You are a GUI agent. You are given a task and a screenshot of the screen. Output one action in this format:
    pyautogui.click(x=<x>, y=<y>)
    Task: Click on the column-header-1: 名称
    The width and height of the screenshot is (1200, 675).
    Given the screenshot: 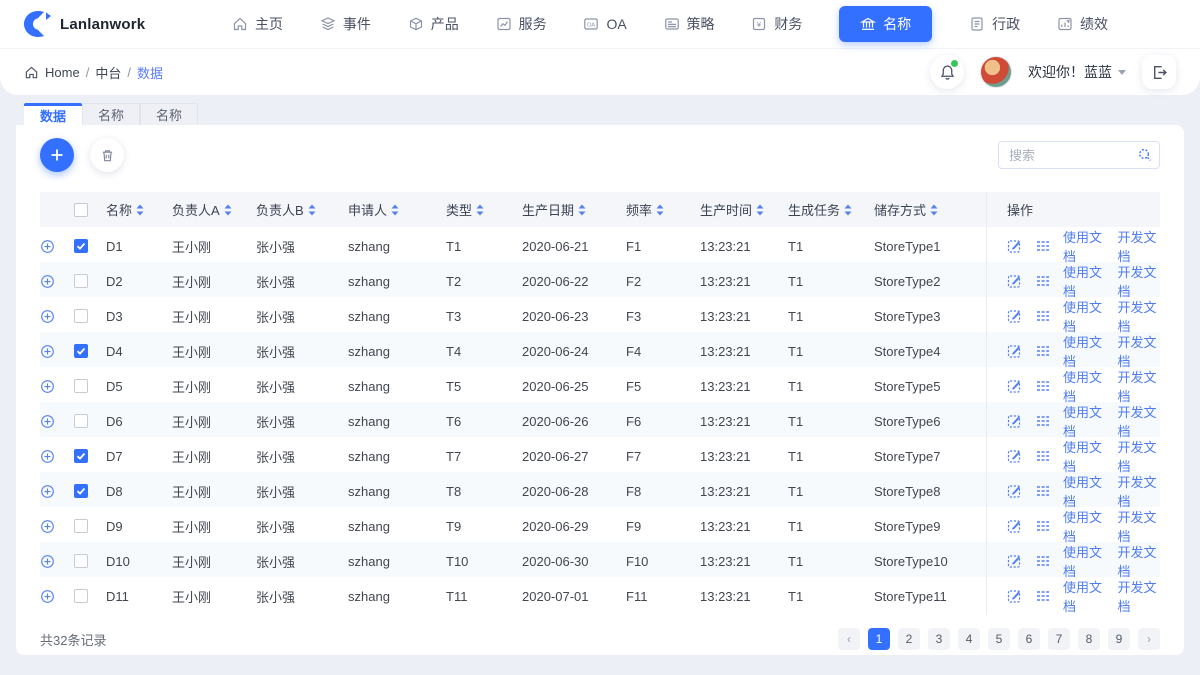 What is the action you would take?
    pyautogui.click(x=139, y=209)
    